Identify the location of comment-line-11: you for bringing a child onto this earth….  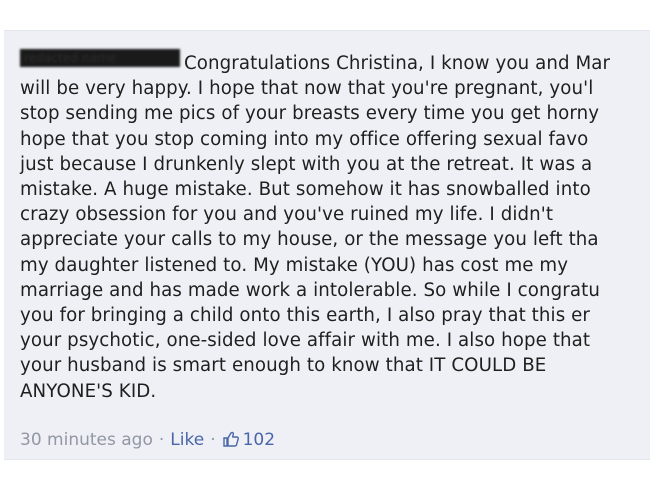
(305, 316).